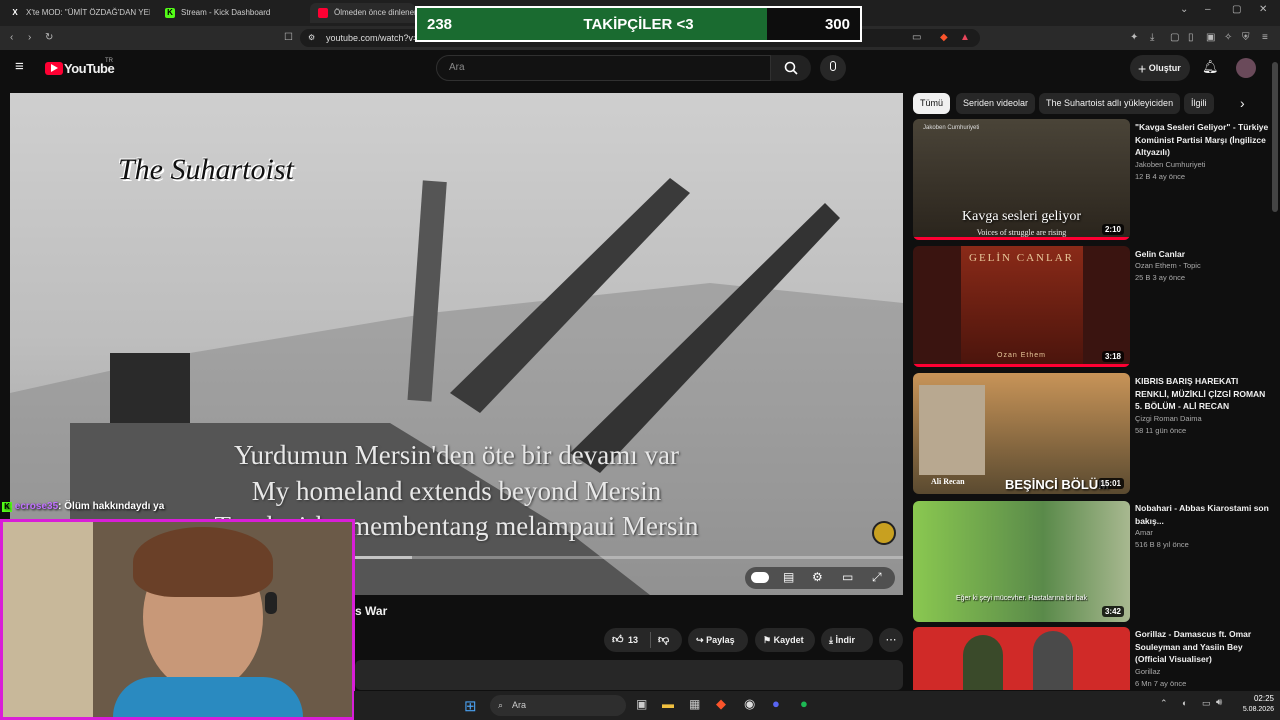  What do you see at coordinates (1202, 165) in the screenshot?
I see `recommendation-channel: Jakoben Cumhuriyeti` at bounding box center [1202, 165].